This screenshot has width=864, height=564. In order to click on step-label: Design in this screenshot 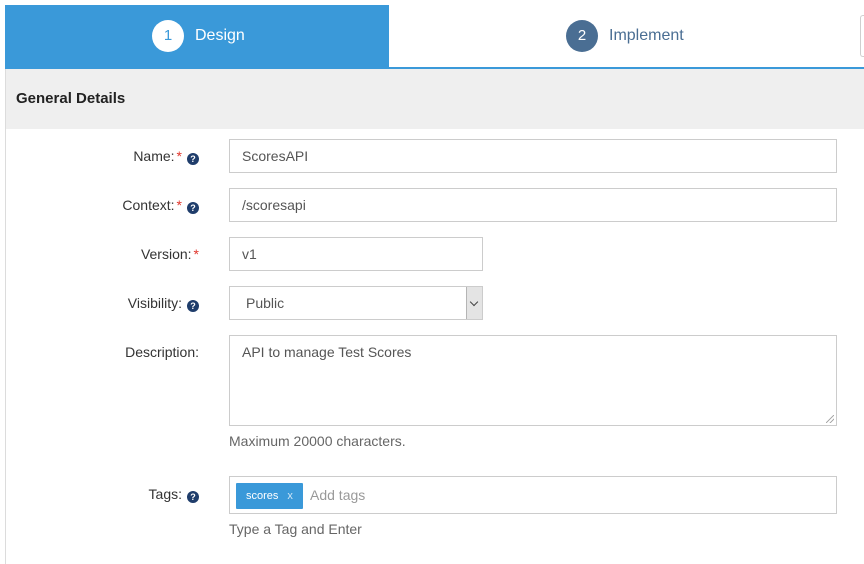, I will do `click(220, 35)`.